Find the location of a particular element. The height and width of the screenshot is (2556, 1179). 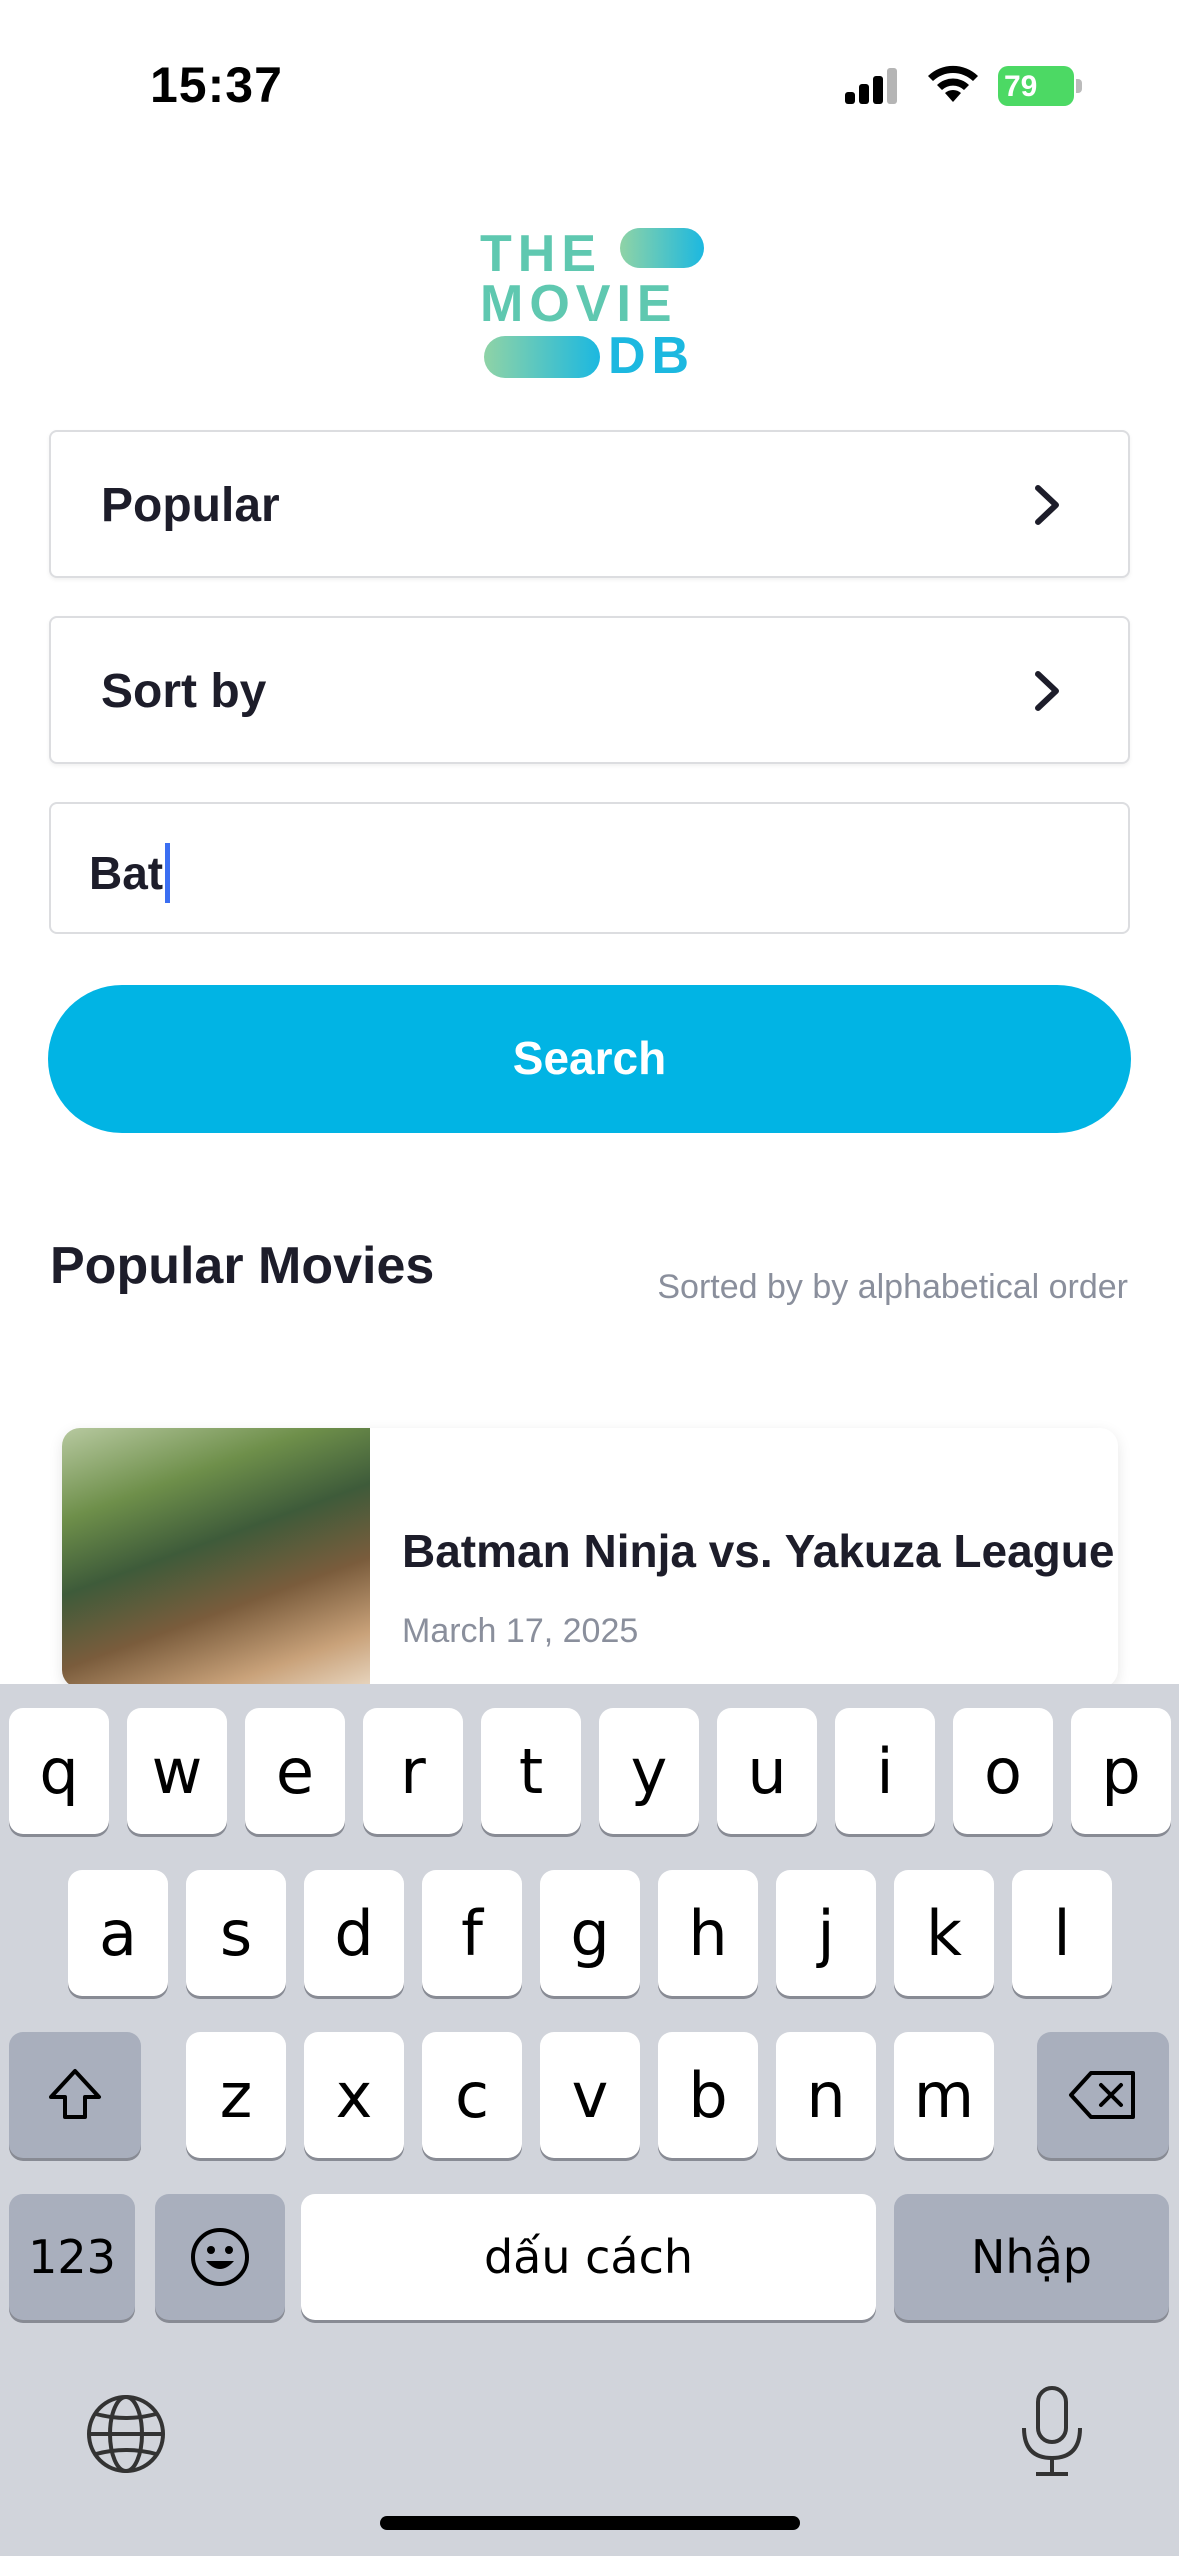

movie-title: Batman Ninja vs. Yakuza League is located at coordinates (758, 1551).